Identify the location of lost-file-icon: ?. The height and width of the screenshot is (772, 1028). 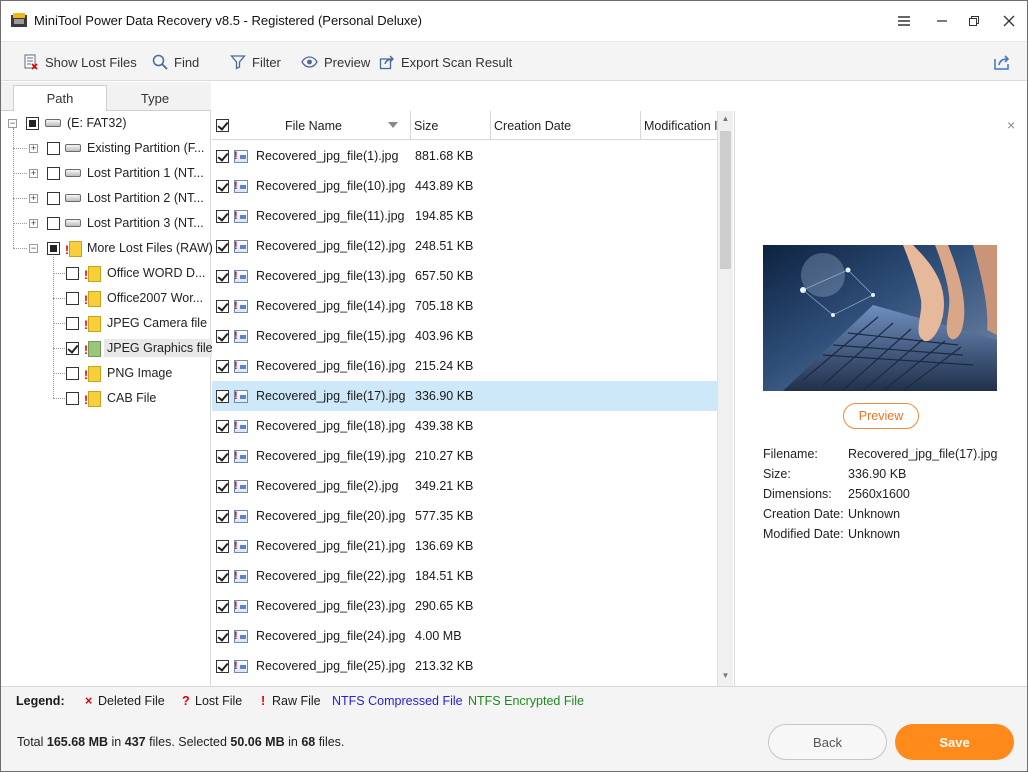
(186, 701).